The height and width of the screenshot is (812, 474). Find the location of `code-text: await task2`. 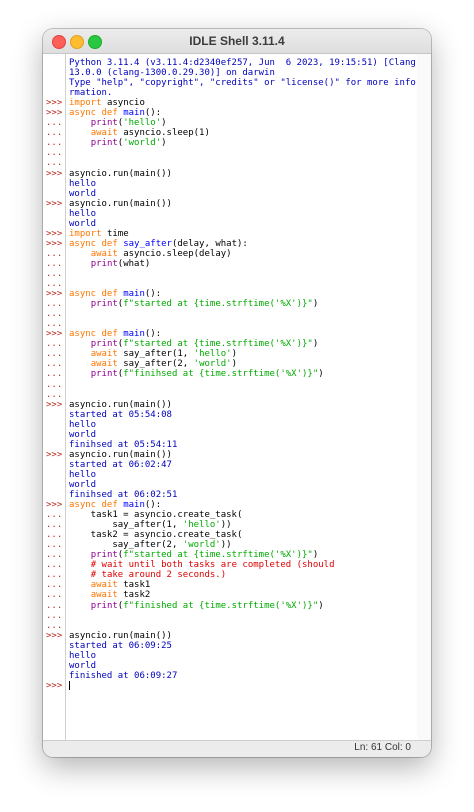

code-text: await task2 is located at coordinates (110, 595).